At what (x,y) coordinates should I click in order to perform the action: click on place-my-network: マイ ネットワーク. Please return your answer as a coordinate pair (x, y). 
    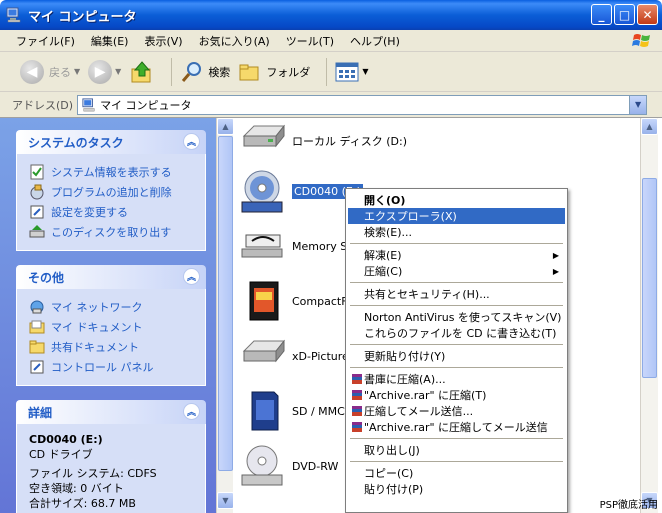
    Looking at the image, I should click on (112, 307).